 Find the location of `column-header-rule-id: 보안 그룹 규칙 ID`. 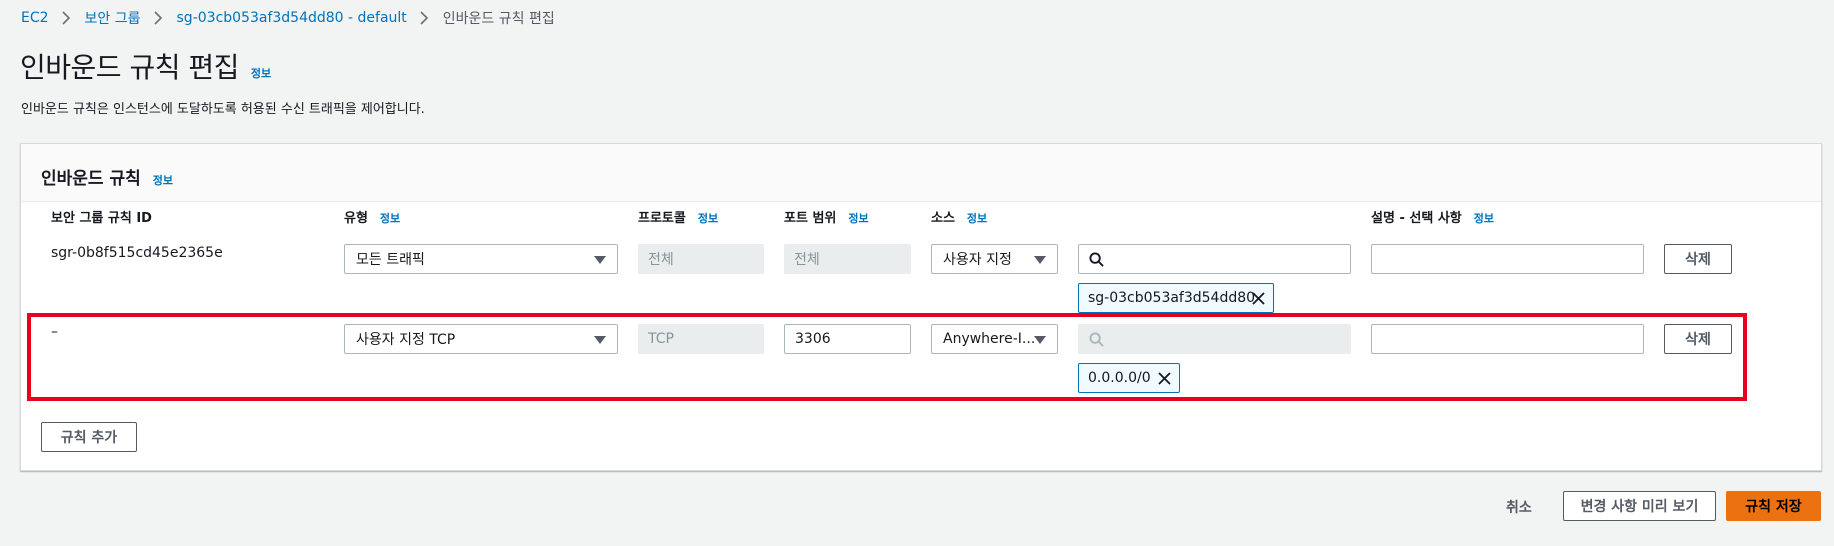

column-header-rule-id: 보안 그룹 규칙 ID is located at coordinates (101, 218).